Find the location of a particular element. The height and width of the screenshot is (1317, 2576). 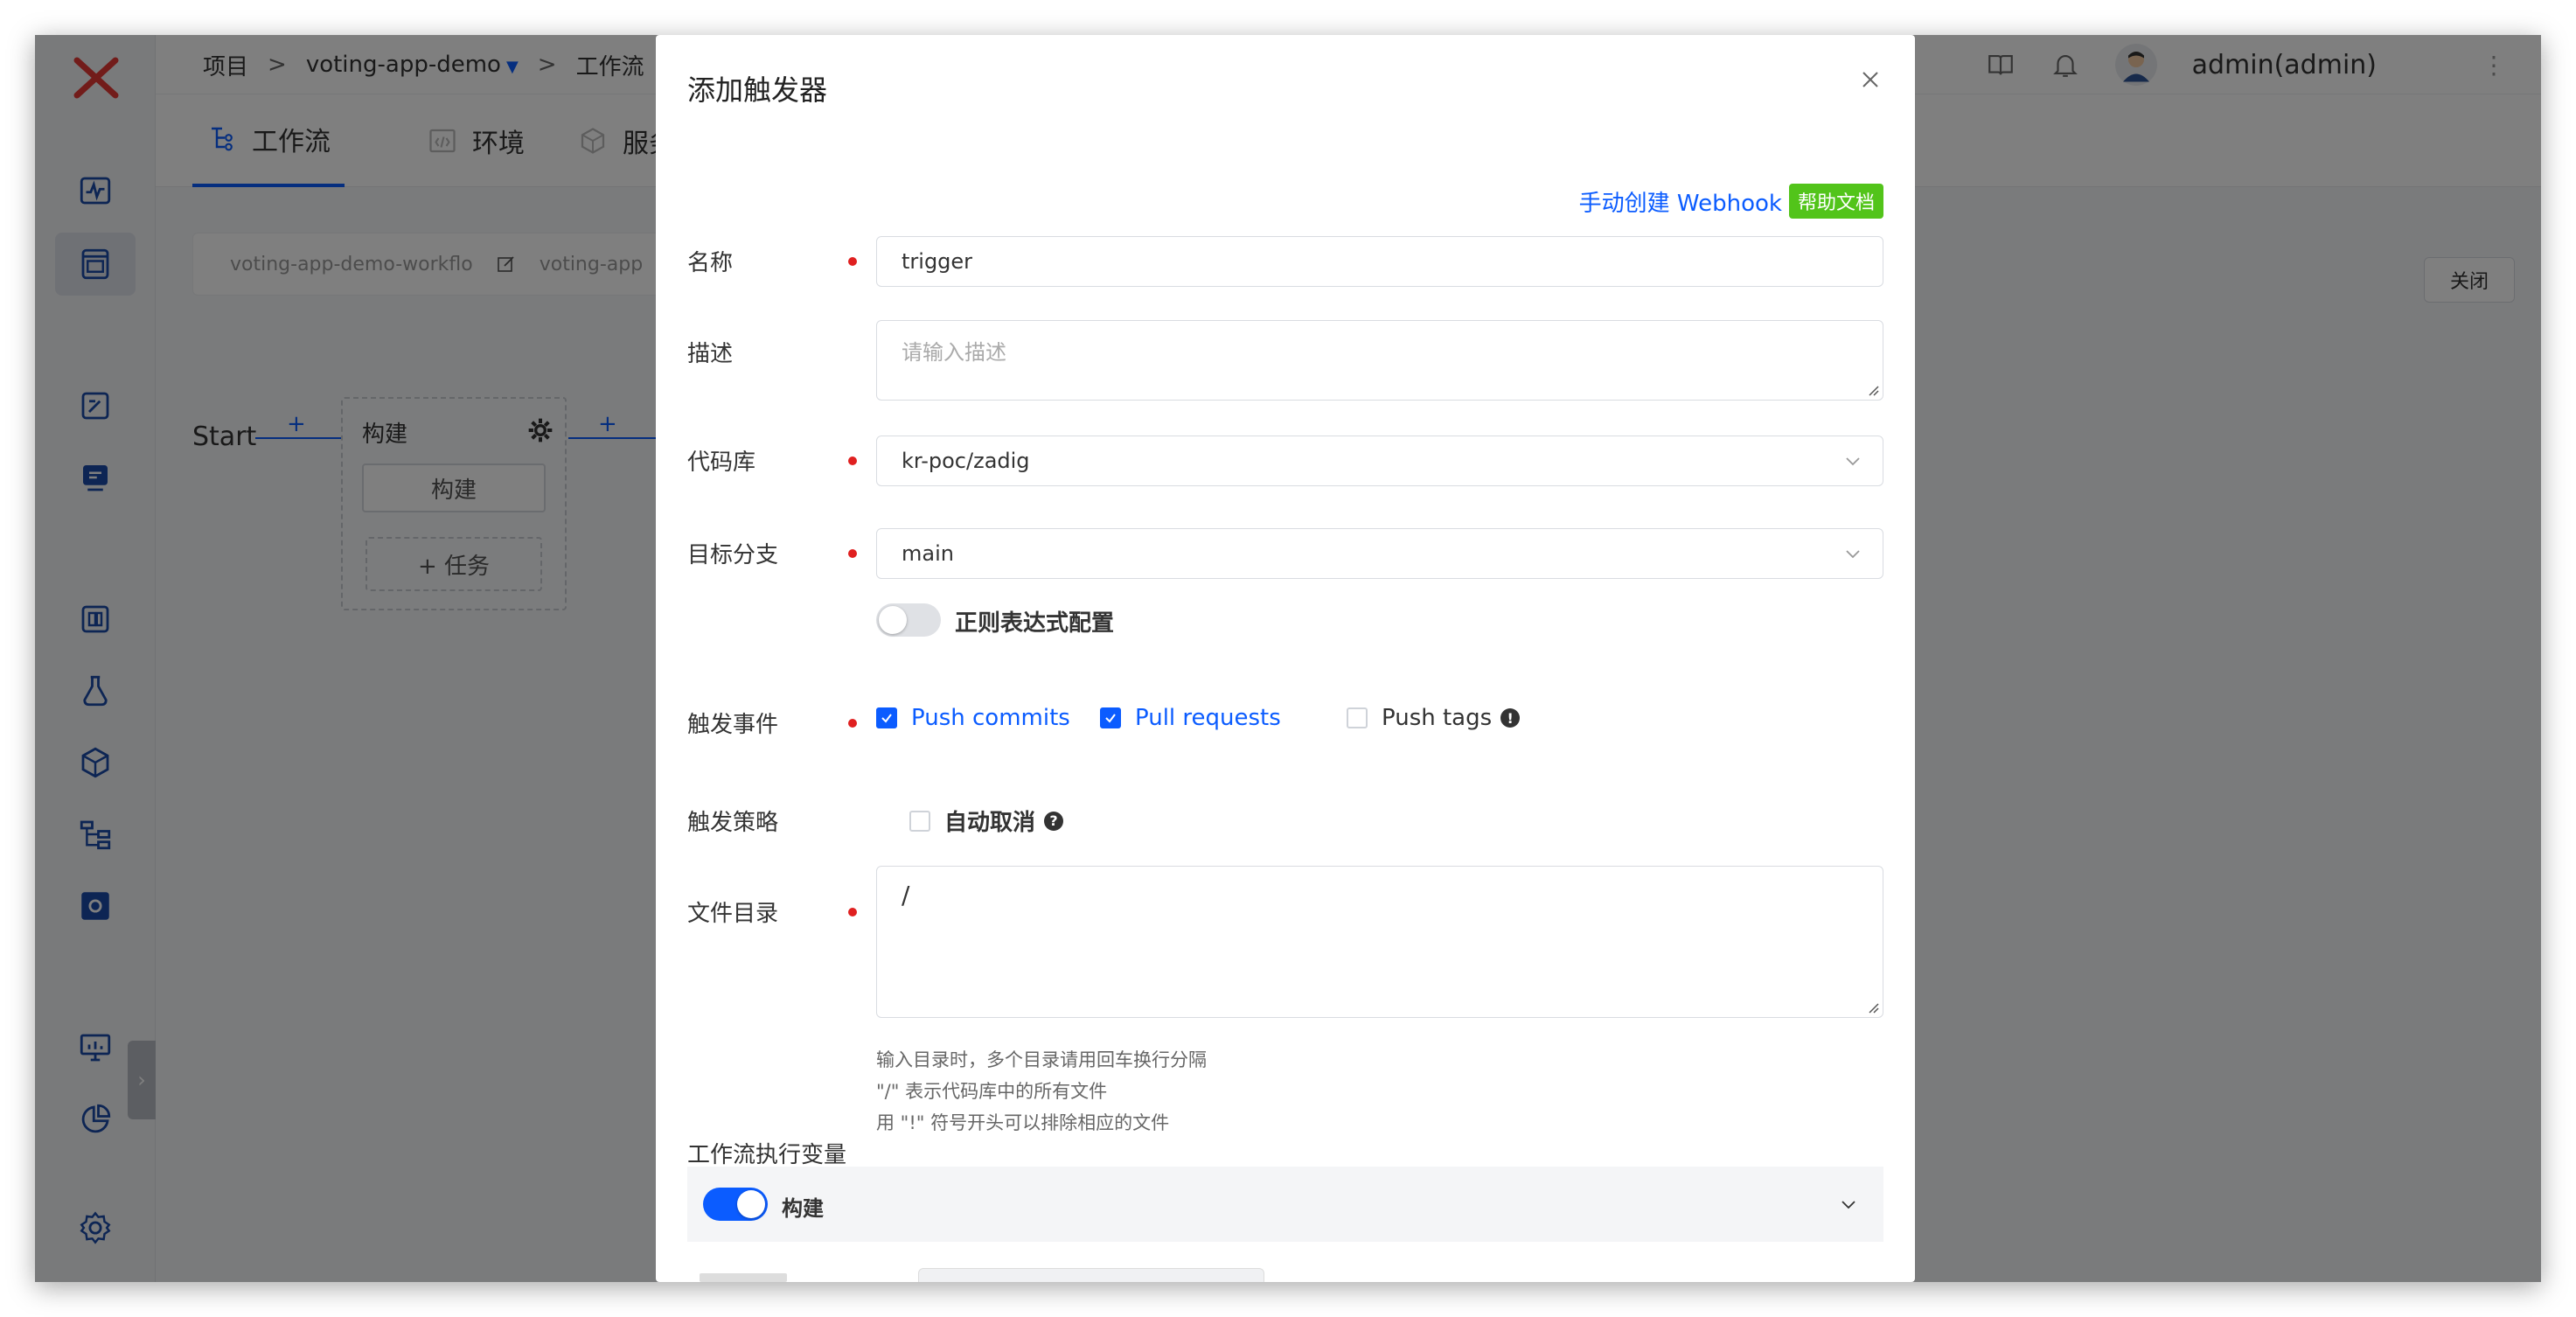

event-pull-requests: Pull requests is located at coordinates (1190, 718).